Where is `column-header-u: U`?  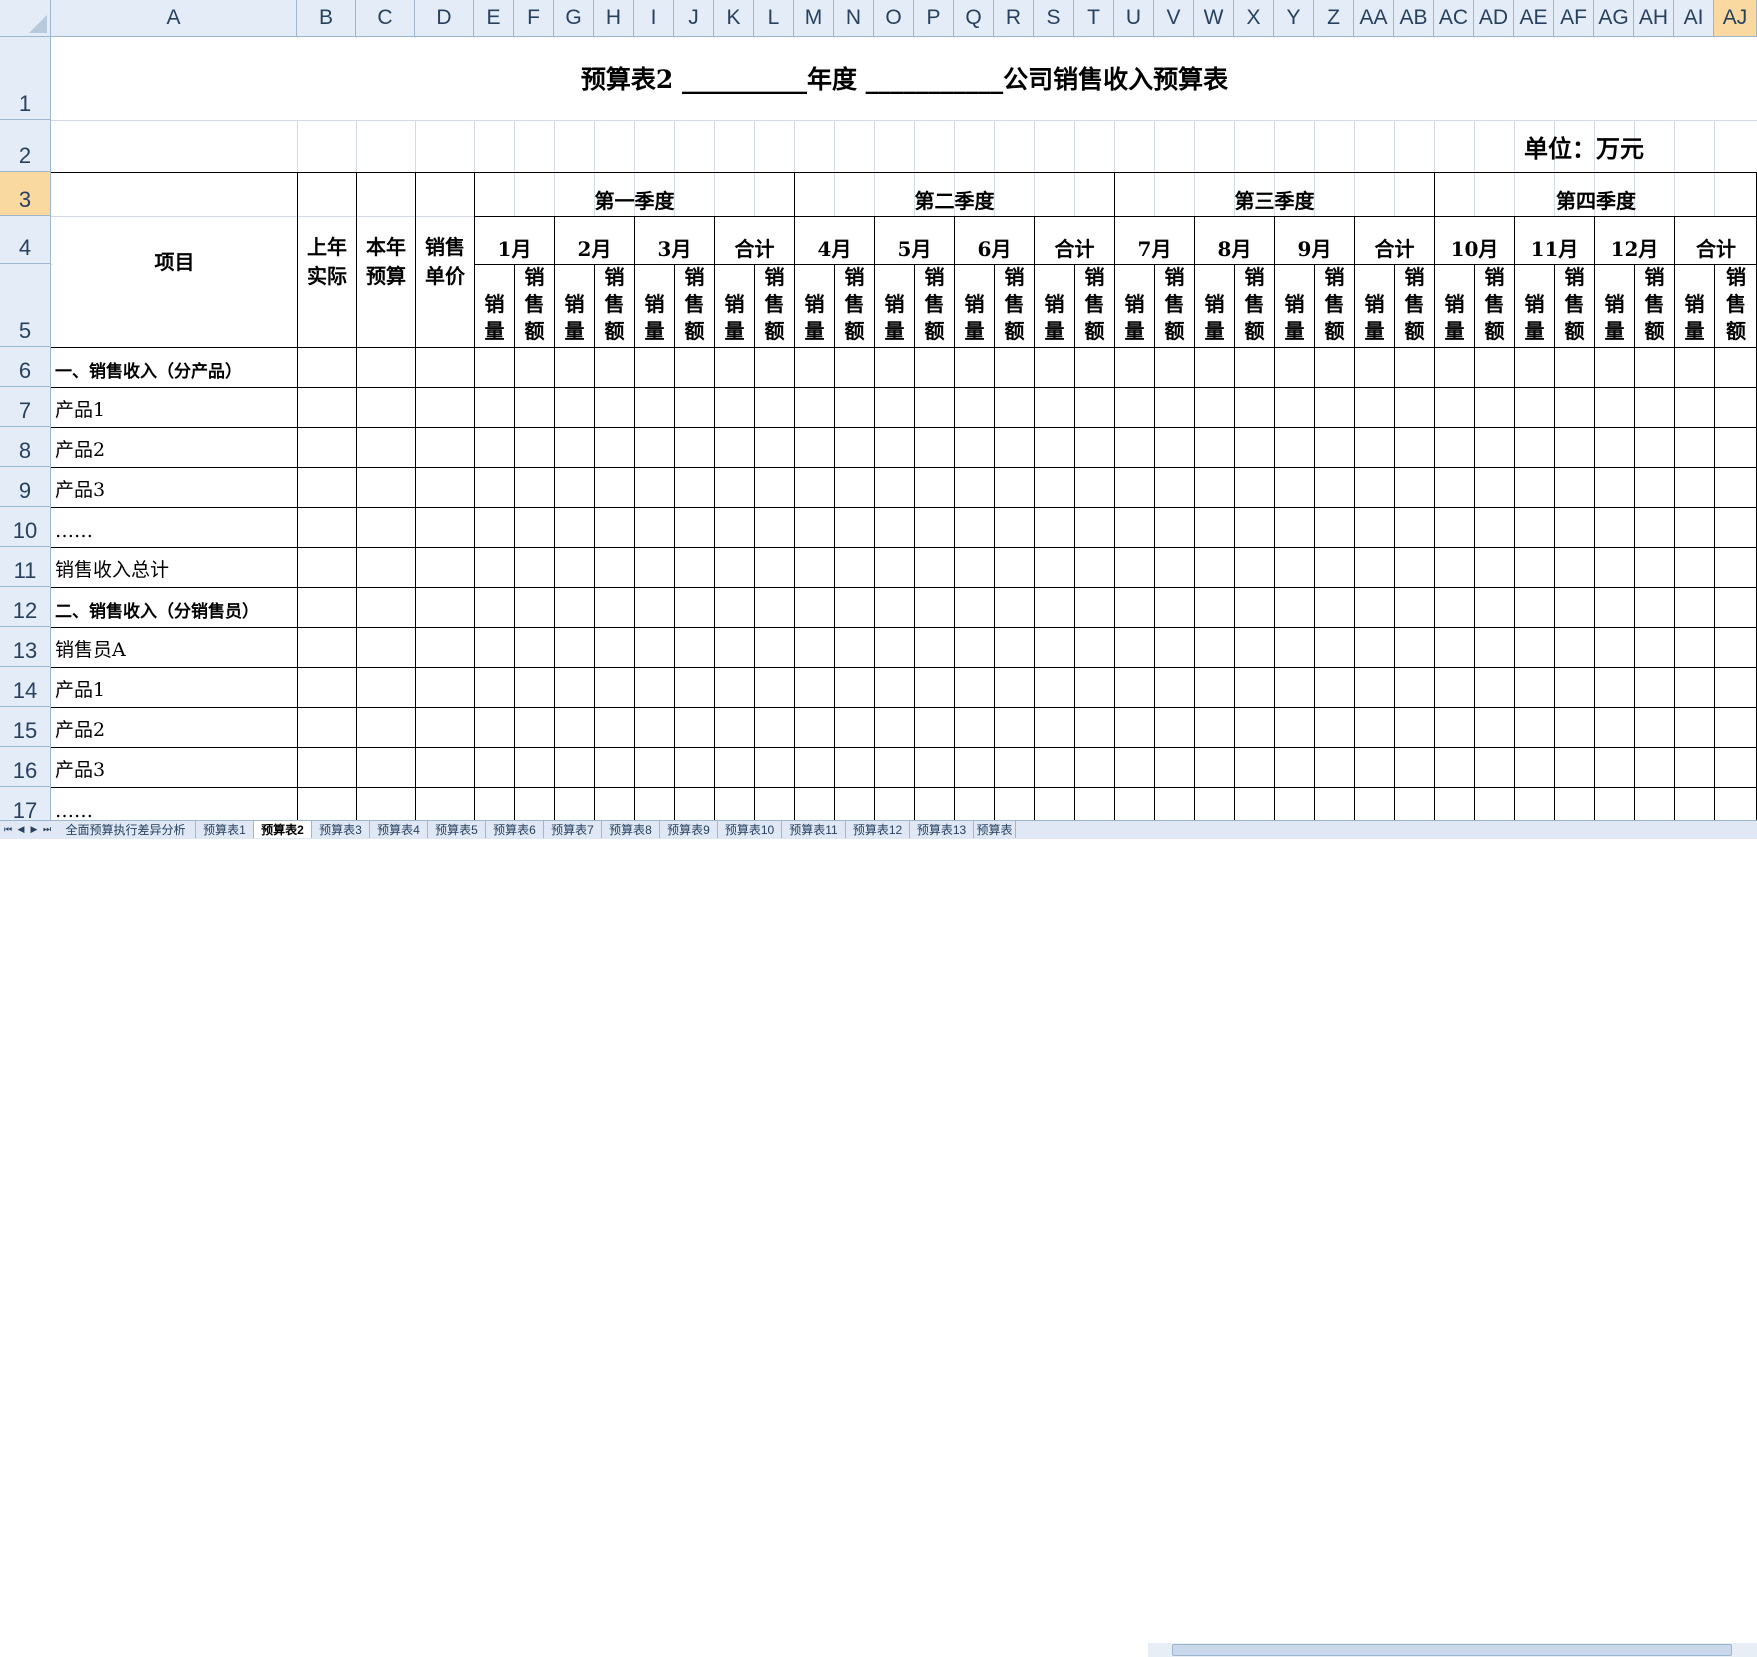
column-header-u: U is located at coordinates (1134, 18).